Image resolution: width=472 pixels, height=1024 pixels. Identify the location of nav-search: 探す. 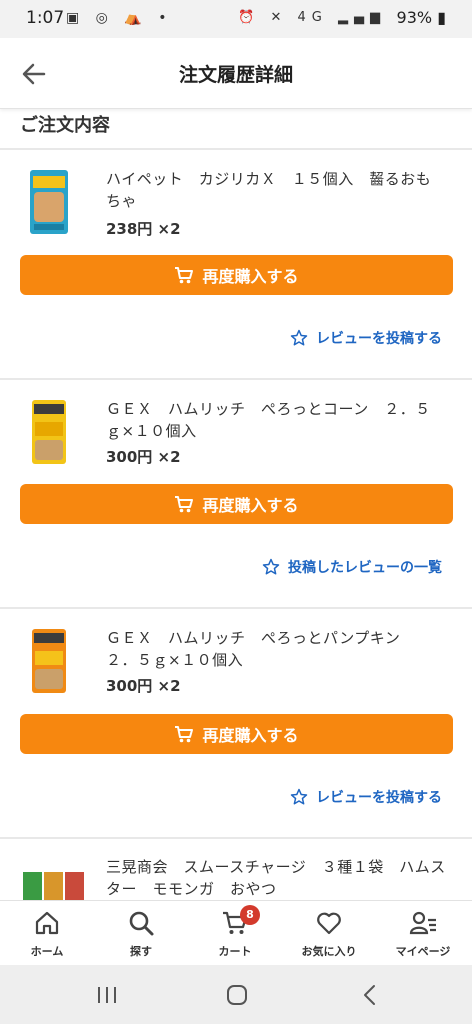
(141, 933).